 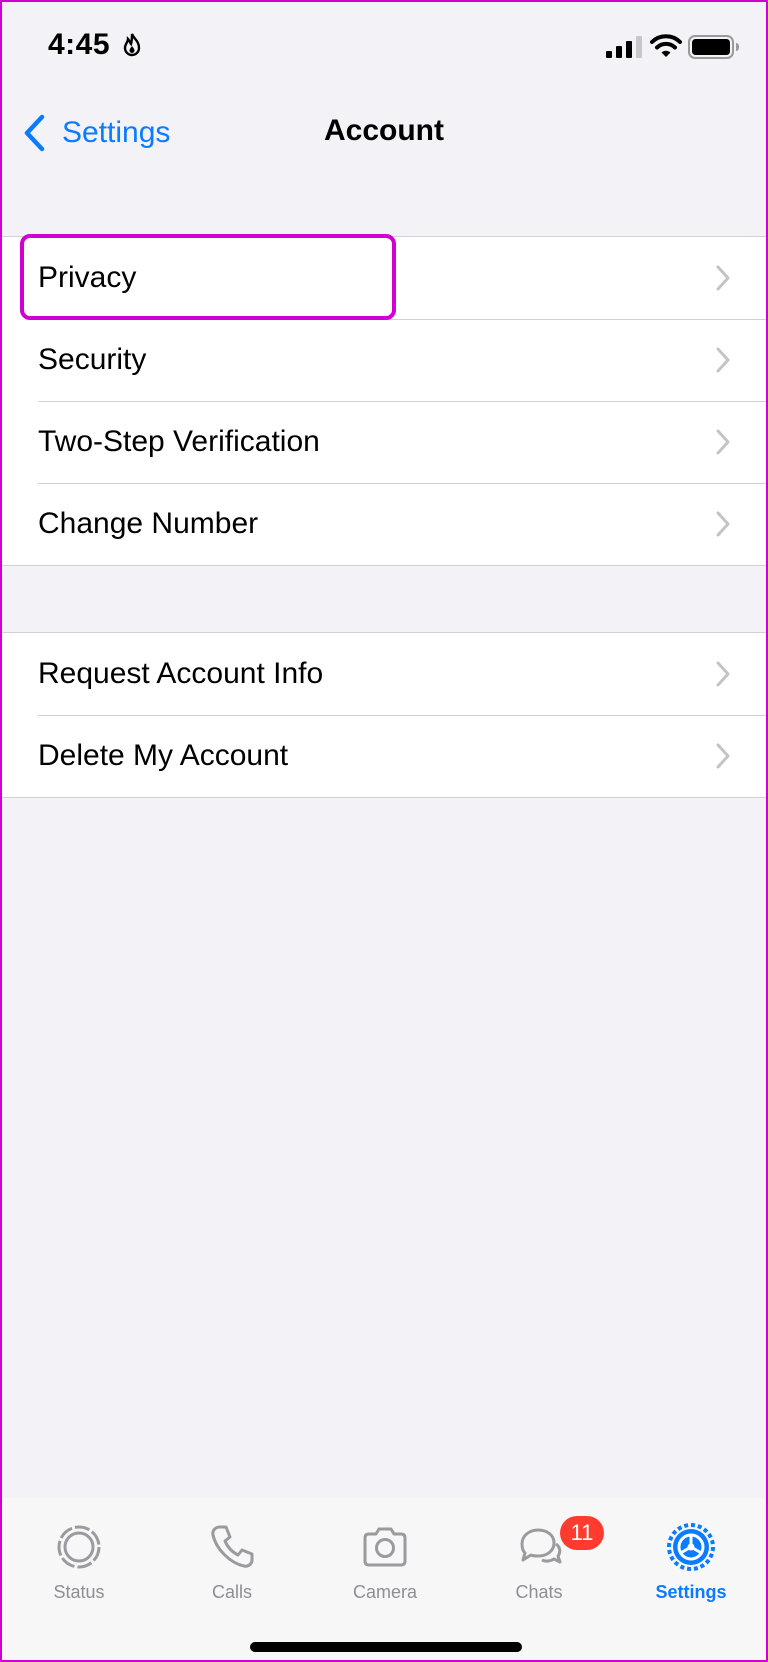 I want to click on tab-bar: Status Calls Camera 11 Chats Settings, so click(x=384, y=1579).